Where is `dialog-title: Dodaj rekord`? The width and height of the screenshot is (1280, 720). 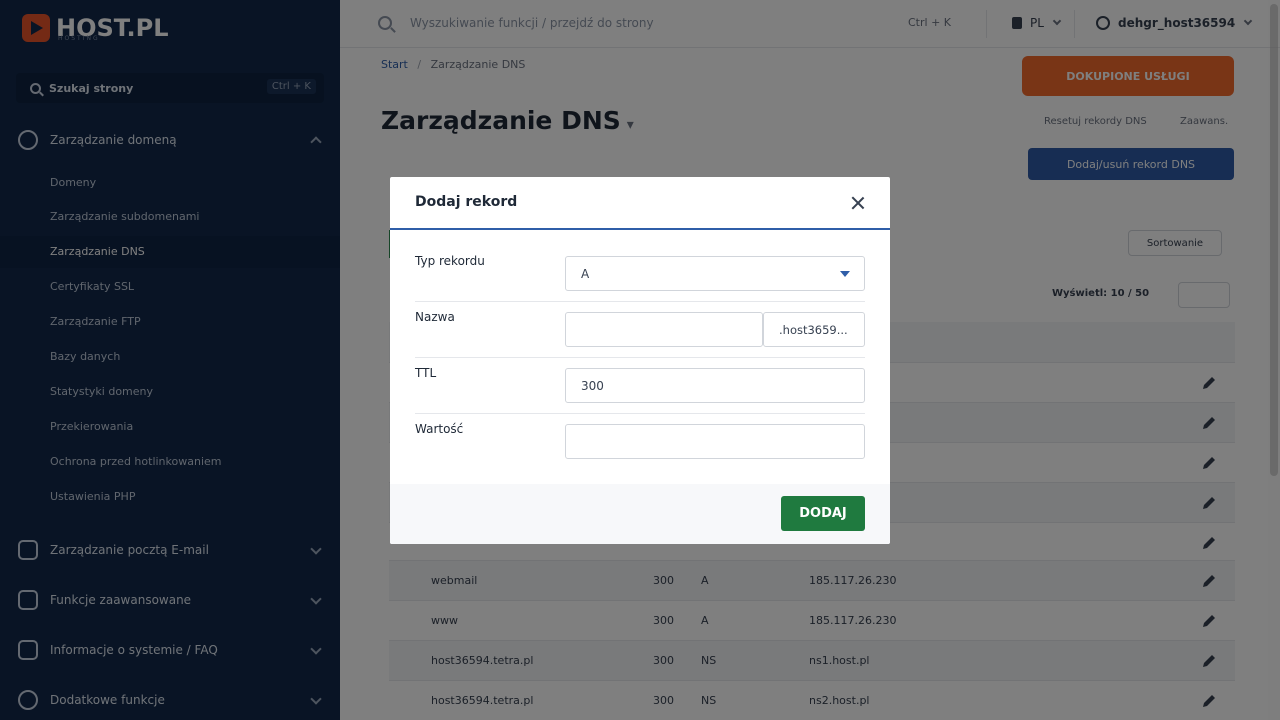
dialog-title: Dodaj rekord is located at coordinates (466, 202).